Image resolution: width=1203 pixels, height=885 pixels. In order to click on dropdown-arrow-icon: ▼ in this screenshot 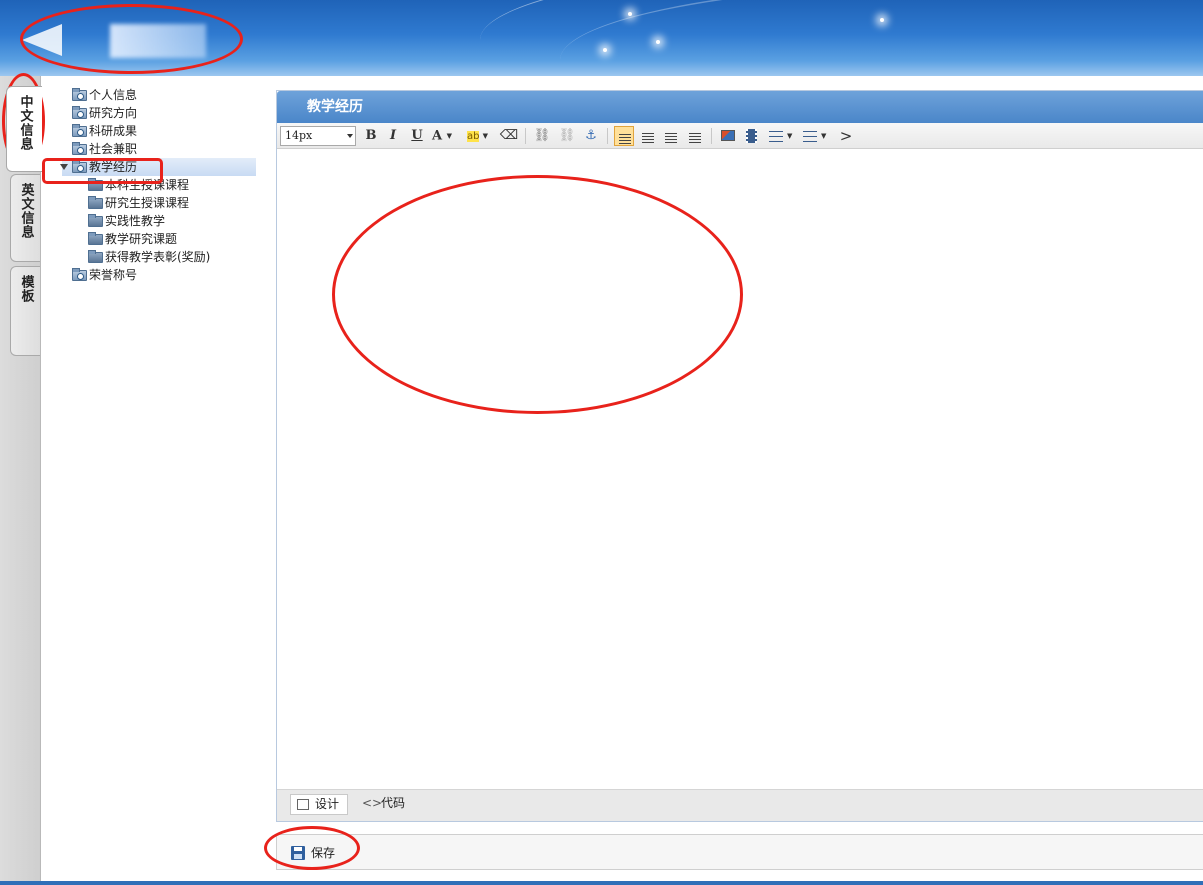, I will do `click(824, 136)`.